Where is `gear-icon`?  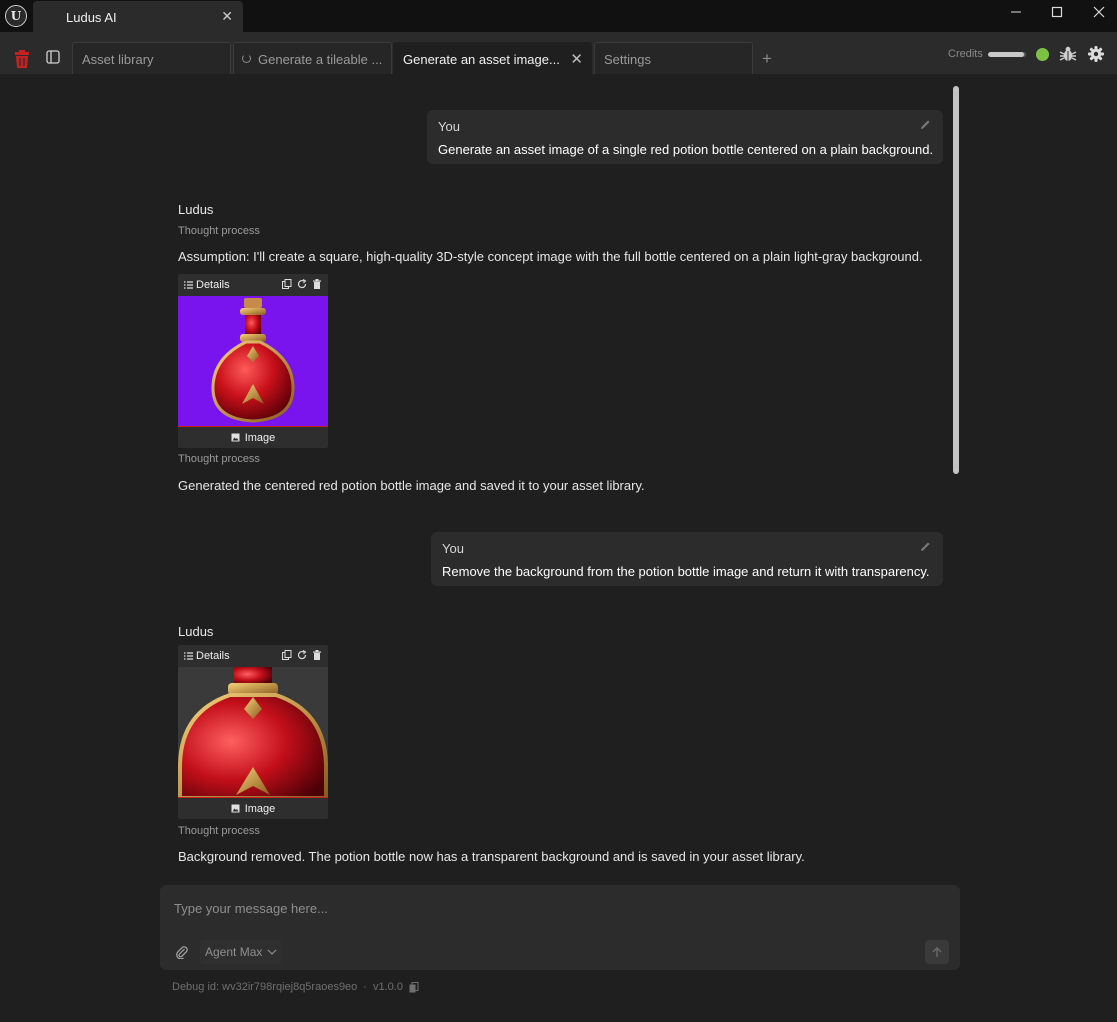
gear-icon is located at coordinates (1096, 54).